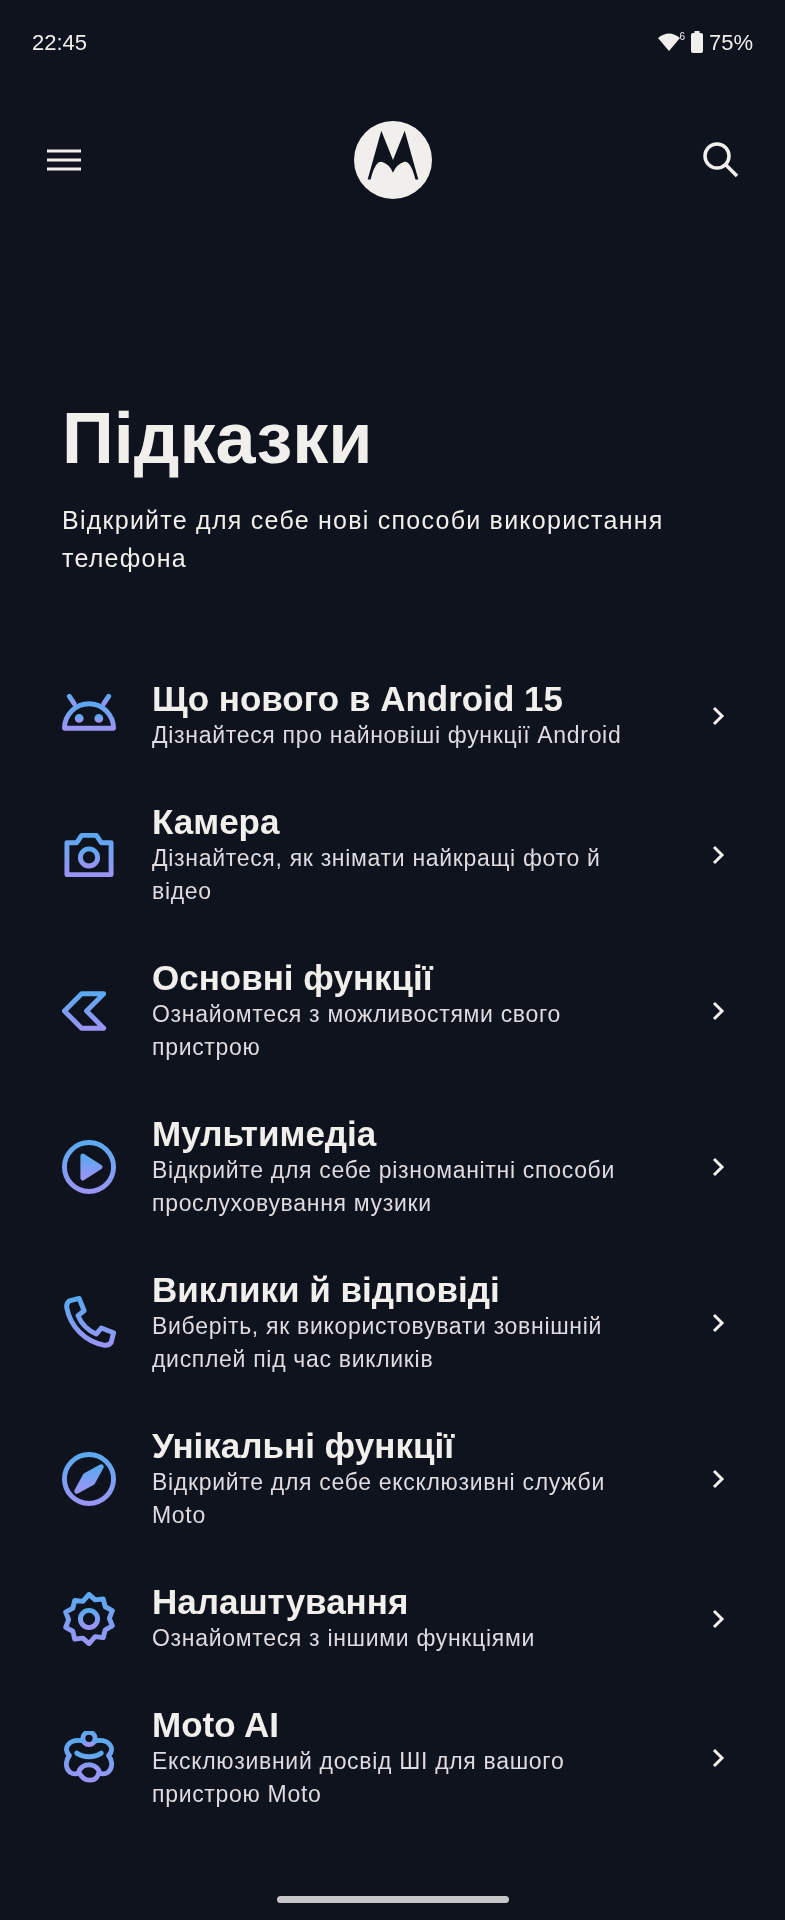 The height and width of the screenshot is (1920, 785). I want to click on menu-icon, so click(64, 160).